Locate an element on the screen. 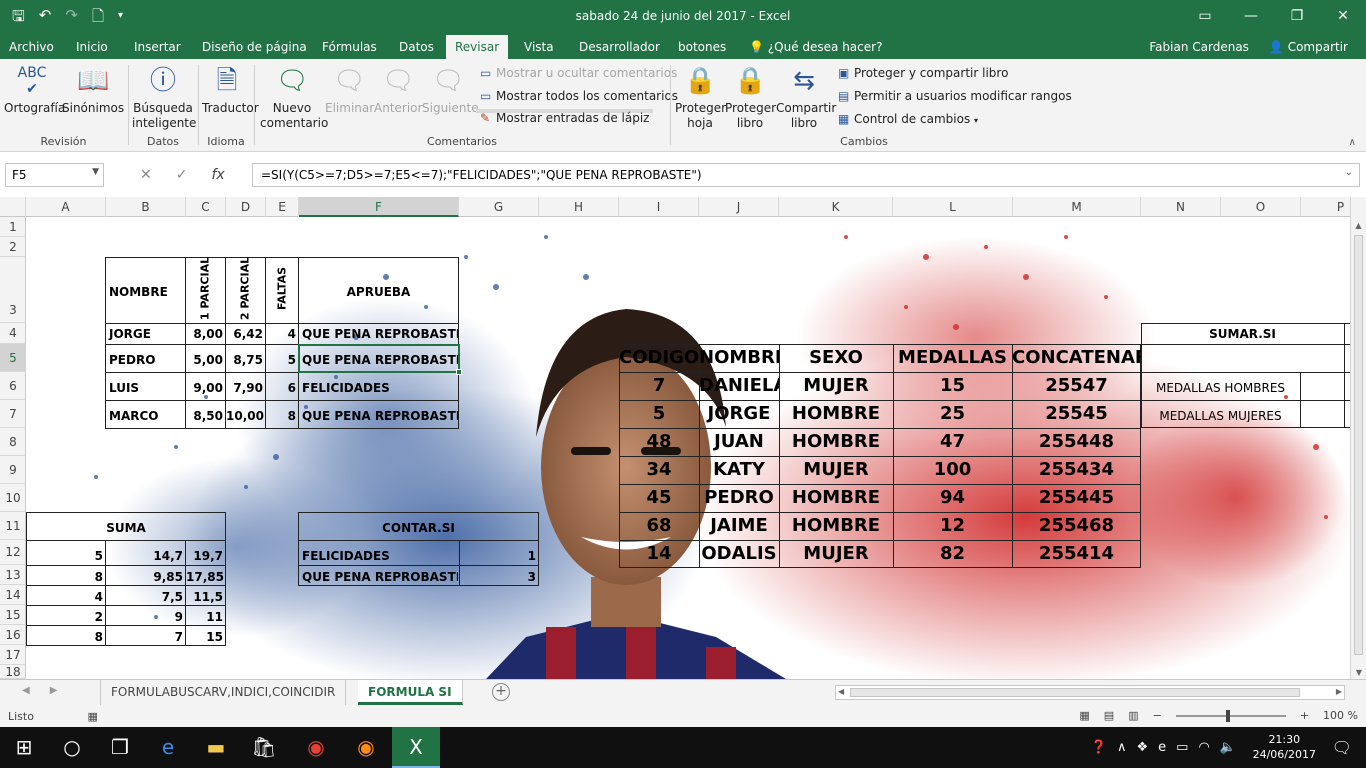  tell-me-box: 💡 ¿Qué desea hacer? is located at coordinates (815, 47).